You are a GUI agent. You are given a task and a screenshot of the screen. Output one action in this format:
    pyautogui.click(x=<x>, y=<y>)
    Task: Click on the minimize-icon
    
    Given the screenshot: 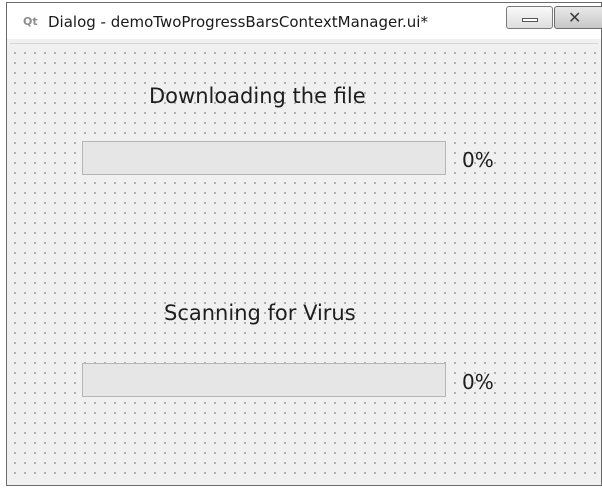 What is the action you would take?
    pyautogui.click(x=530, y=20)
    